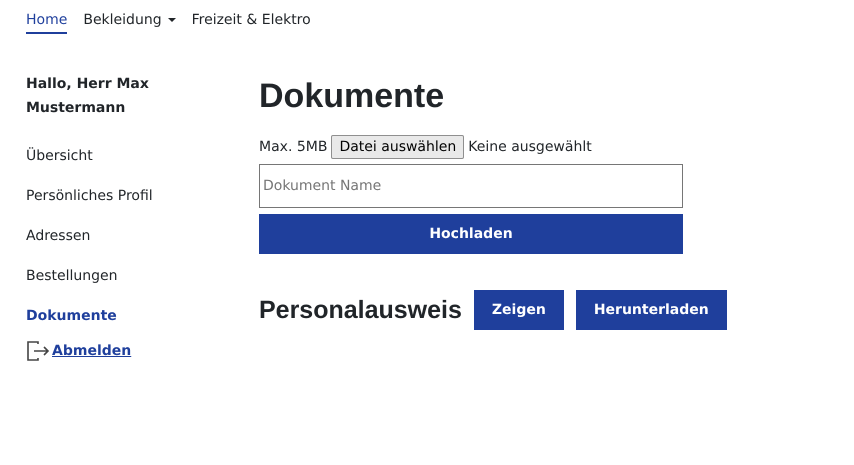  Describe the element at coordinates (471, 186) in the screenshot. I see `document-name-field: Dokument Name` at that location.